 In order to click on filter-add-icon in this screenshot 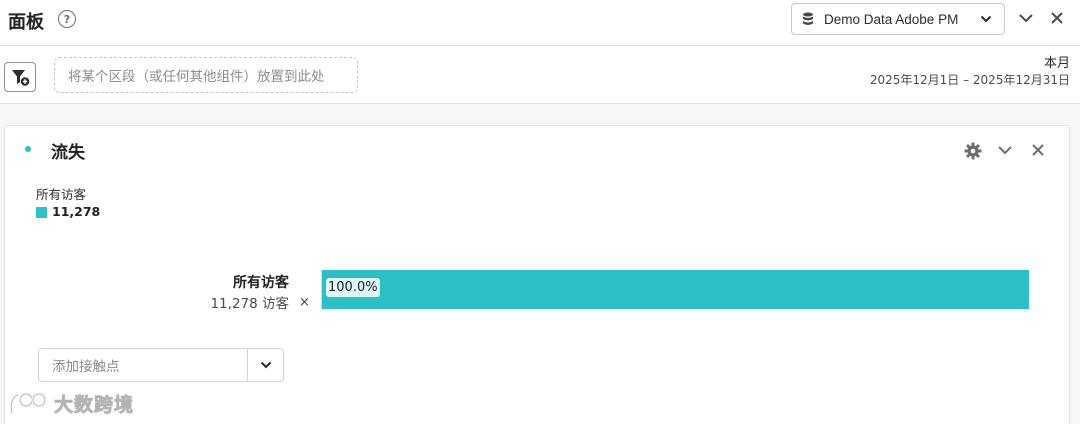, I will do `click(21, 78)`.